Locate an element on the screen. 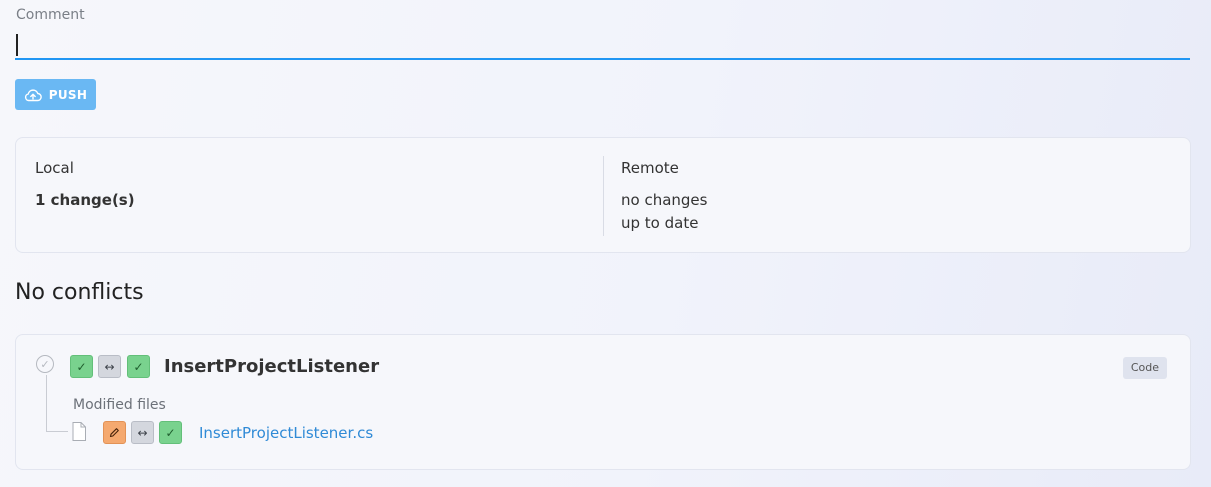 This screenshot has height=487, width=1211. remote-status: Remote no changes up to date is located at coordinates (897, 196).